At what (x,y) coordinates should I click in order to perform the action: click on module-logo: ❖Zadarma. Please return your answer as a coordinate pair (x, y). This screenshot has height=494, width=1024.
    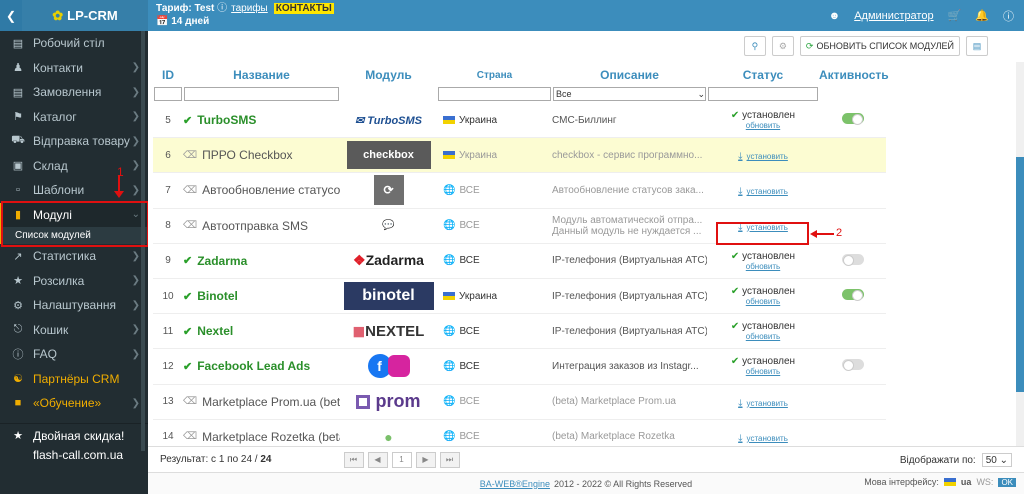
    Looking at the image, I should click on (388, 260).